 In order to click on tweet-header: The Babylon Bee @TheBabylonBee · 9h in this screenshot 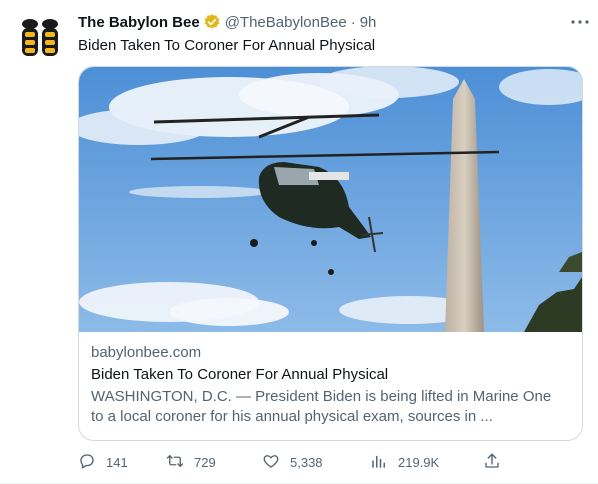, I will do `click(332, 22)`.